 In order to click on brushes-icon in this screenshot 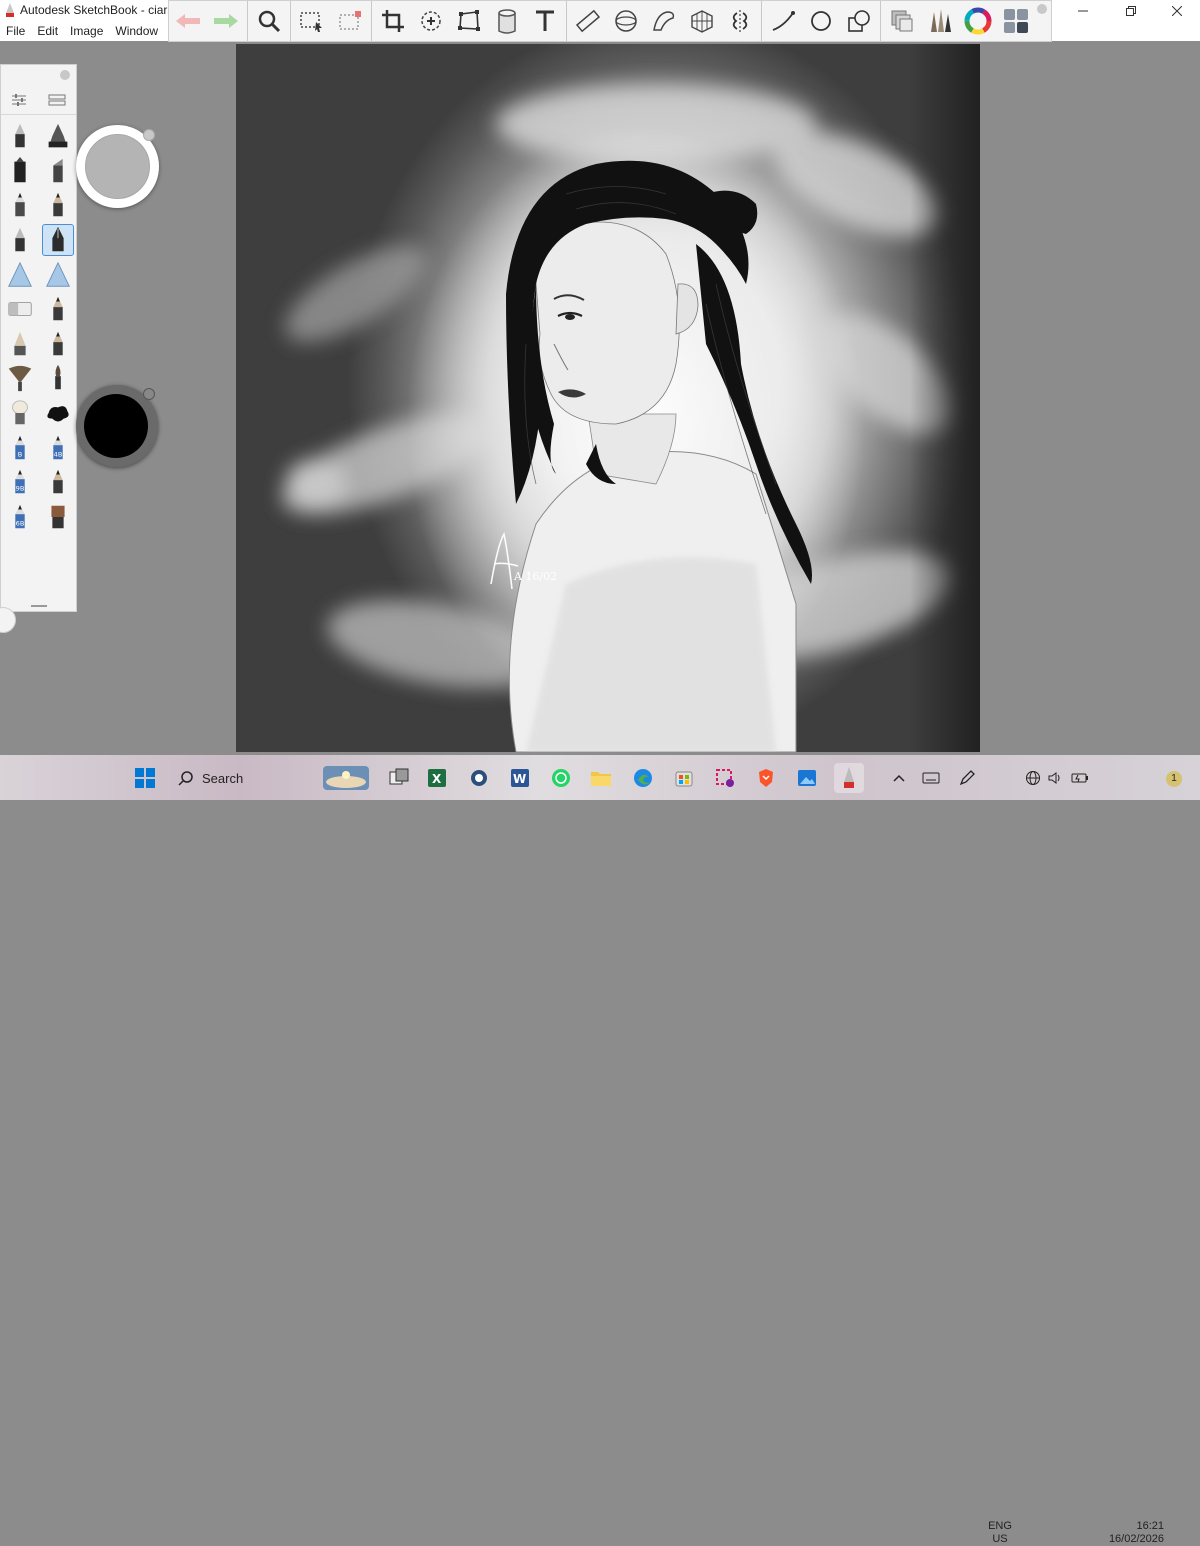, I will do `click(941, 20)`.